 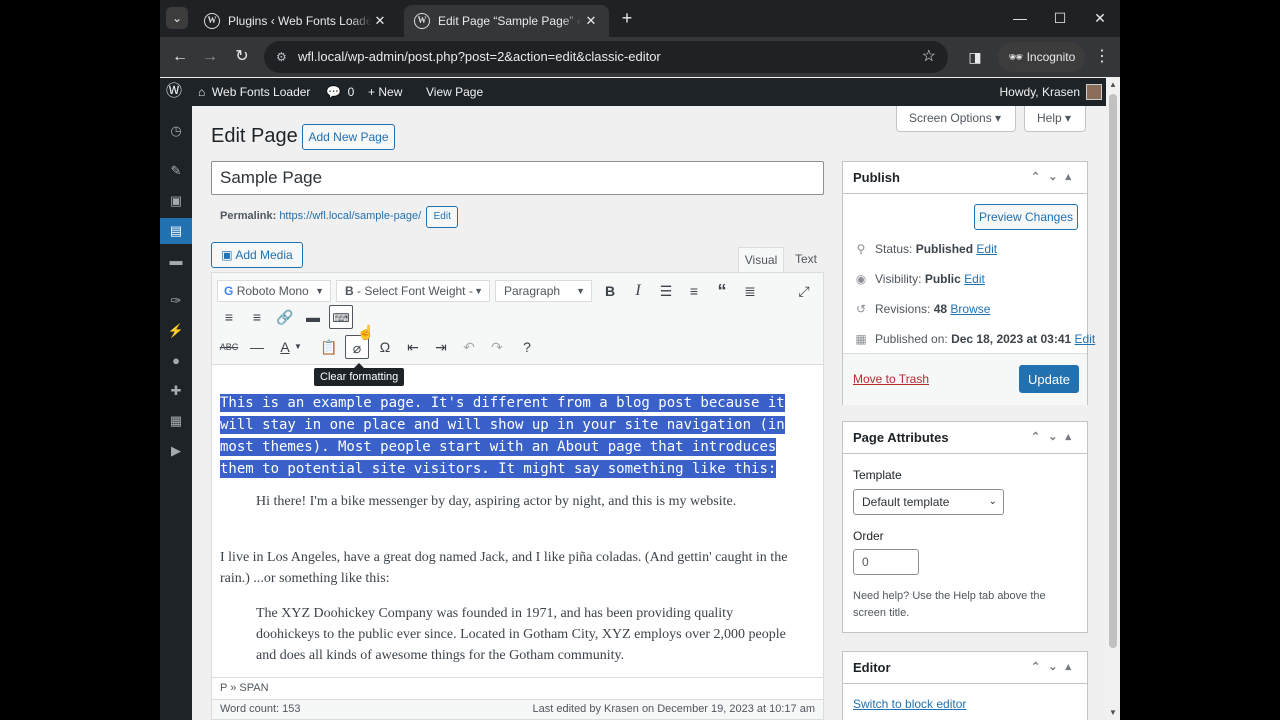 I want to click on template-select: Default template ⌄, so click(x=928, y=502).